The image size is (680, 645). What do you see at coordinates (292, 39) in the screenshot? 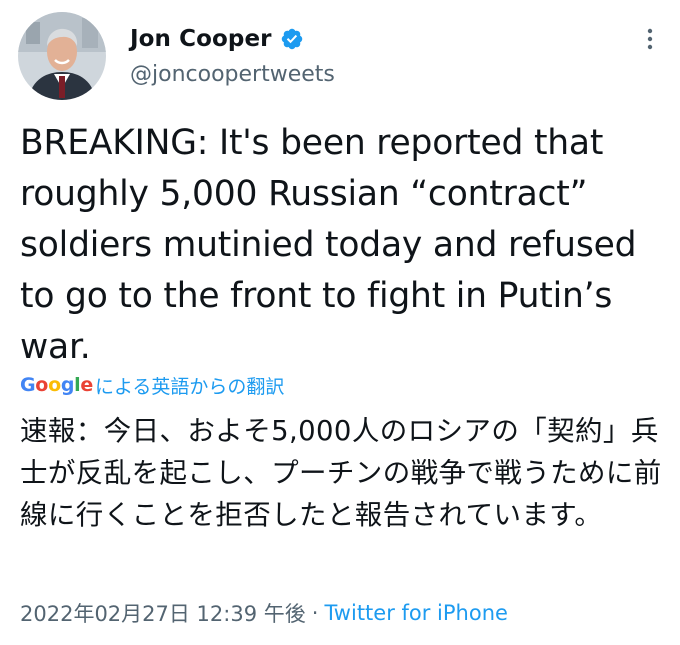
I see `verified-badge-icon` at bounding box center [292, 39].